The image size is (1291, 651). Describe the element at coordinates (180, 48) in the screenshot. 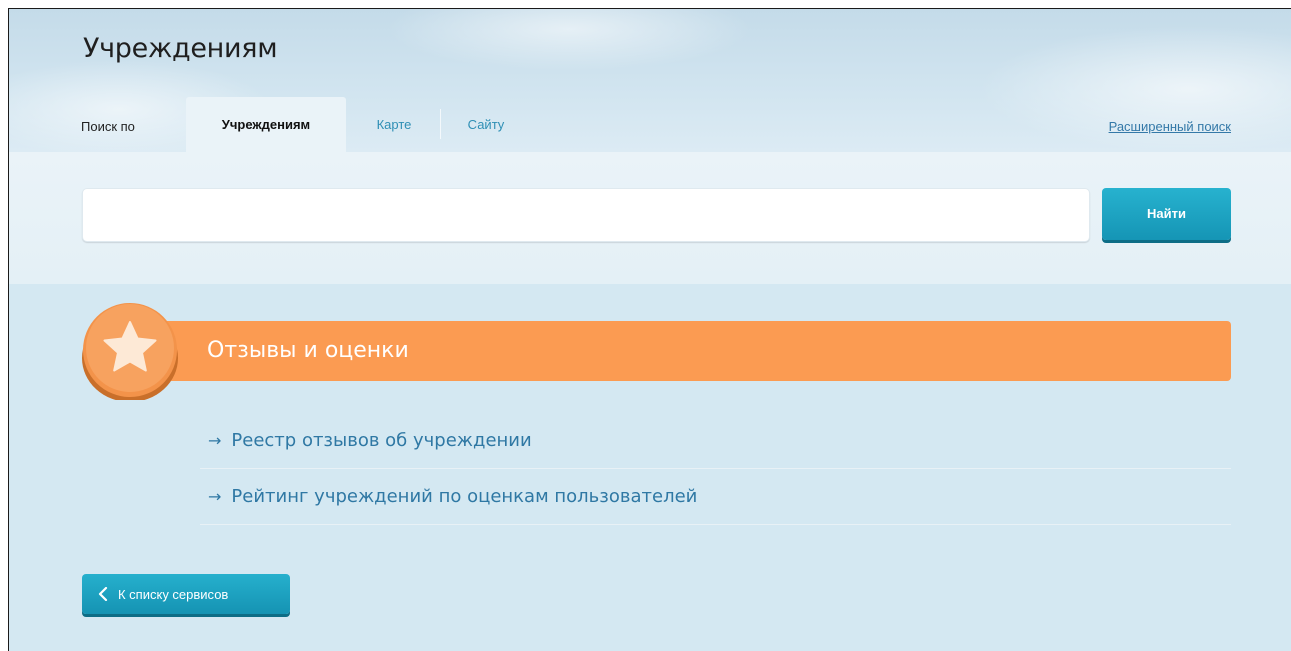

I see `page-title: Учреждениям` at that location.